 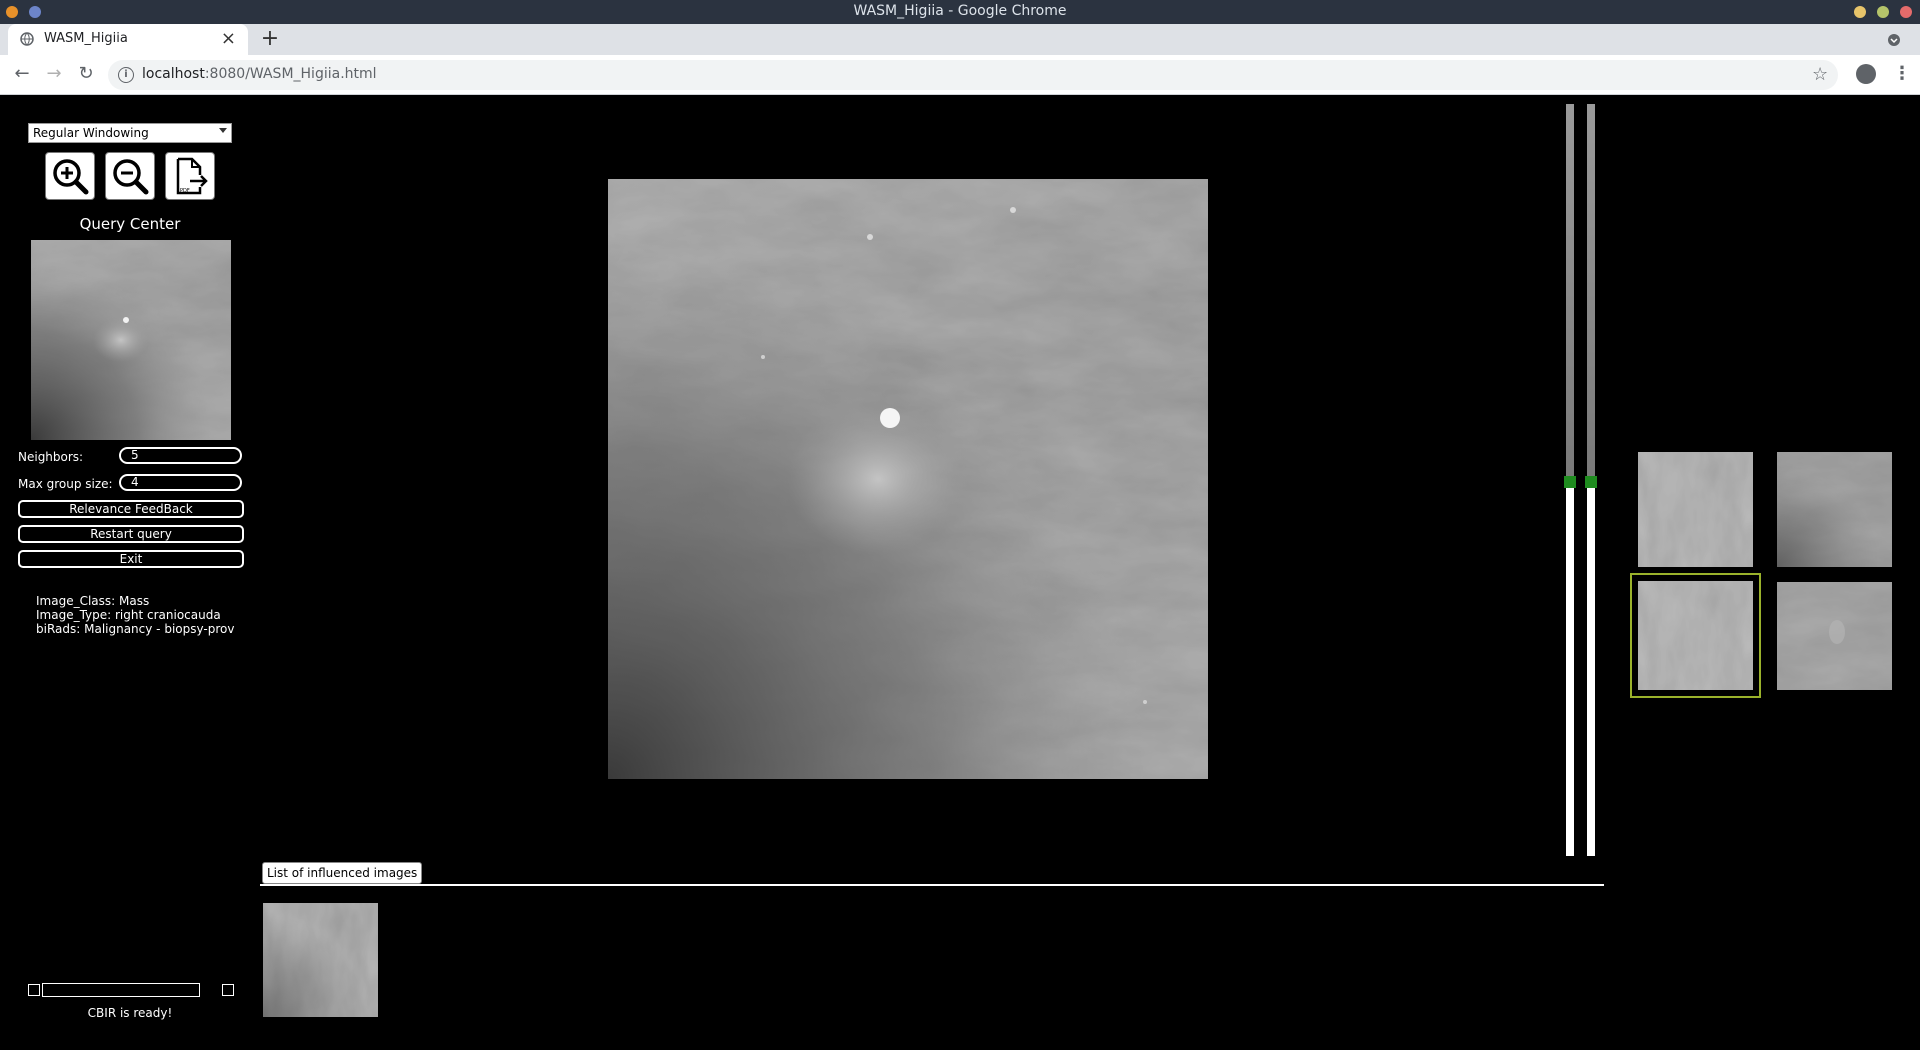 What do you see at coordinates (960, 39) in the screenshot?
I see `tab-strip` at bounding box center [960, 39].